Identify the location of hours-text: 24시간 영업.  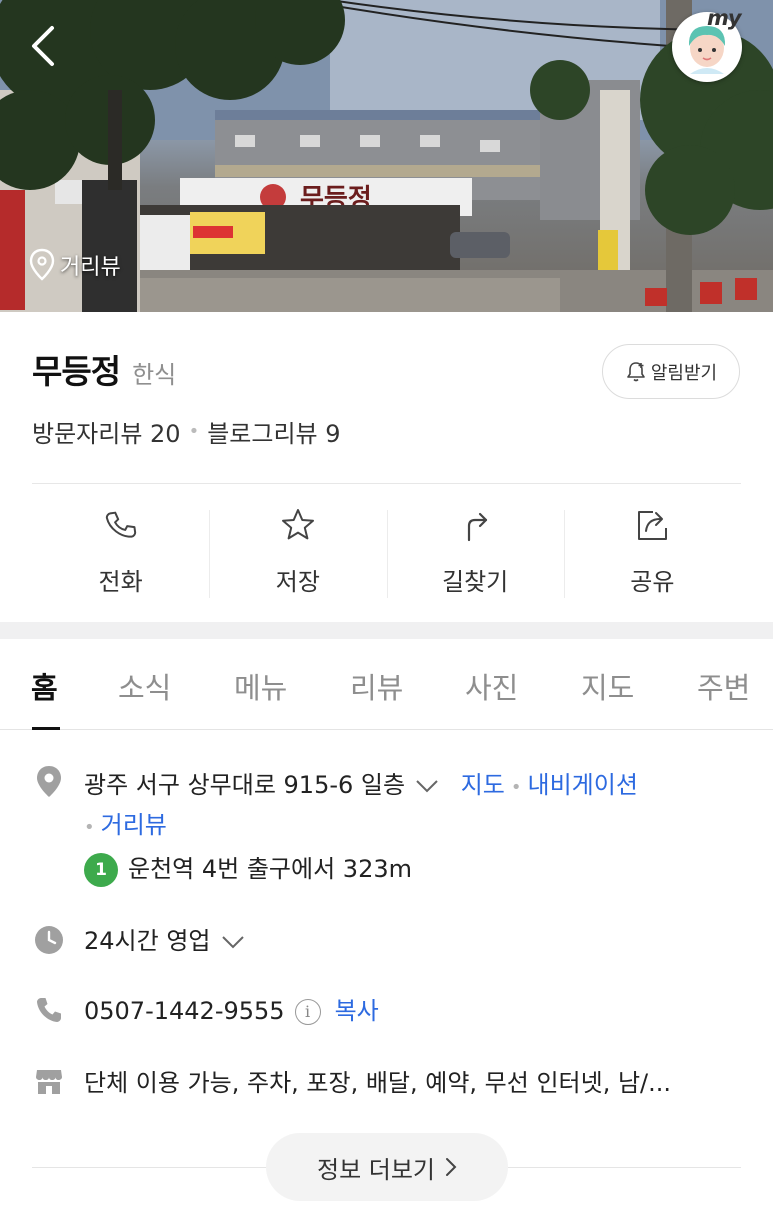
(147, 941).